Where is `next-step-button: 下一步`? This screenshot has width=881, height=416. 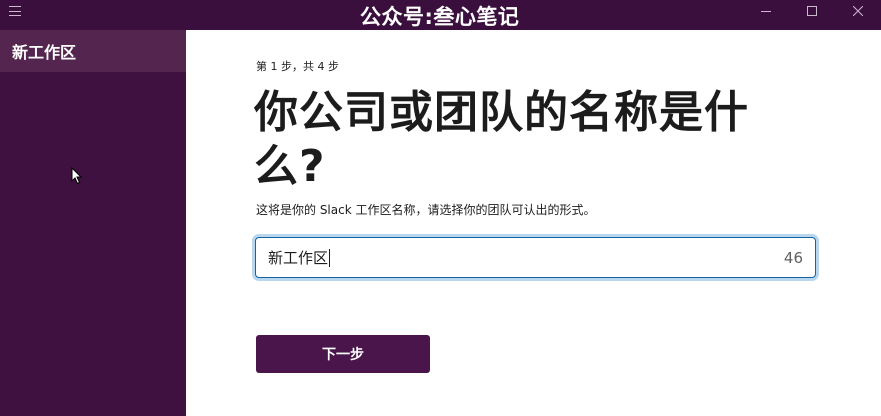 next-step-button: 下一步 is located at coordinates (343, 354).